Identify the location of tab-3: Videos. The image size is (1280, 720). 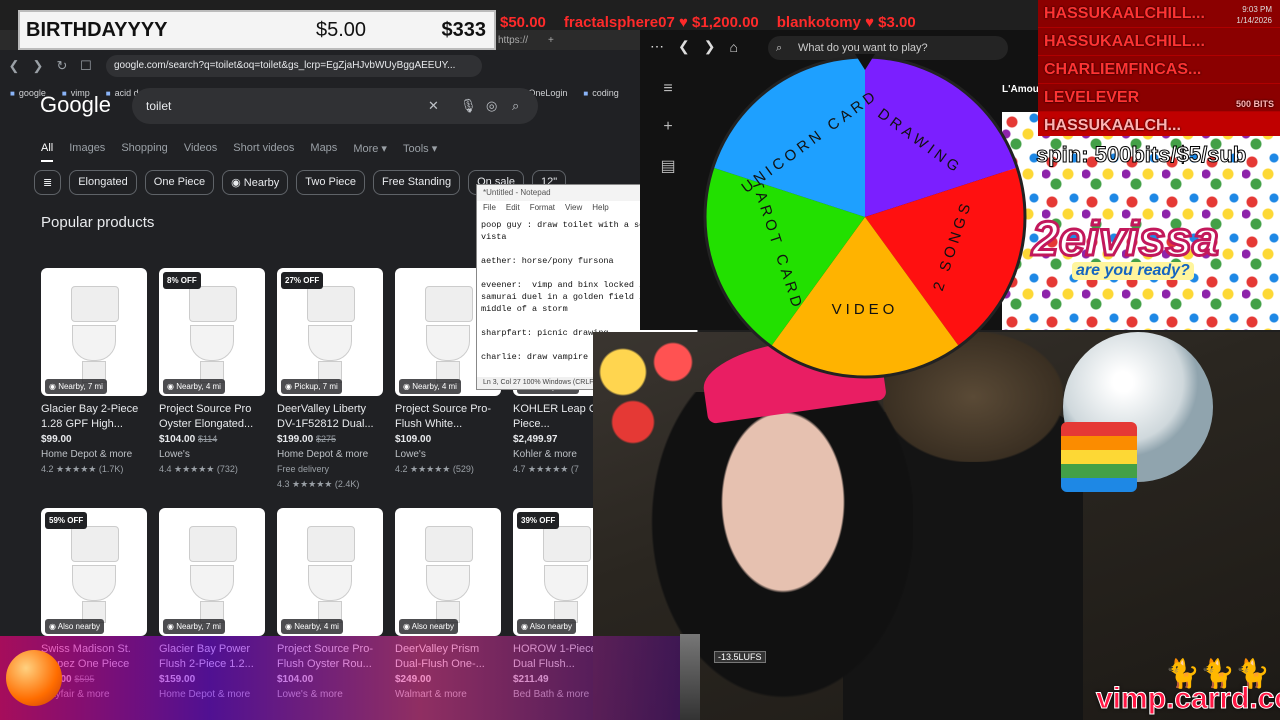
(200, 152).